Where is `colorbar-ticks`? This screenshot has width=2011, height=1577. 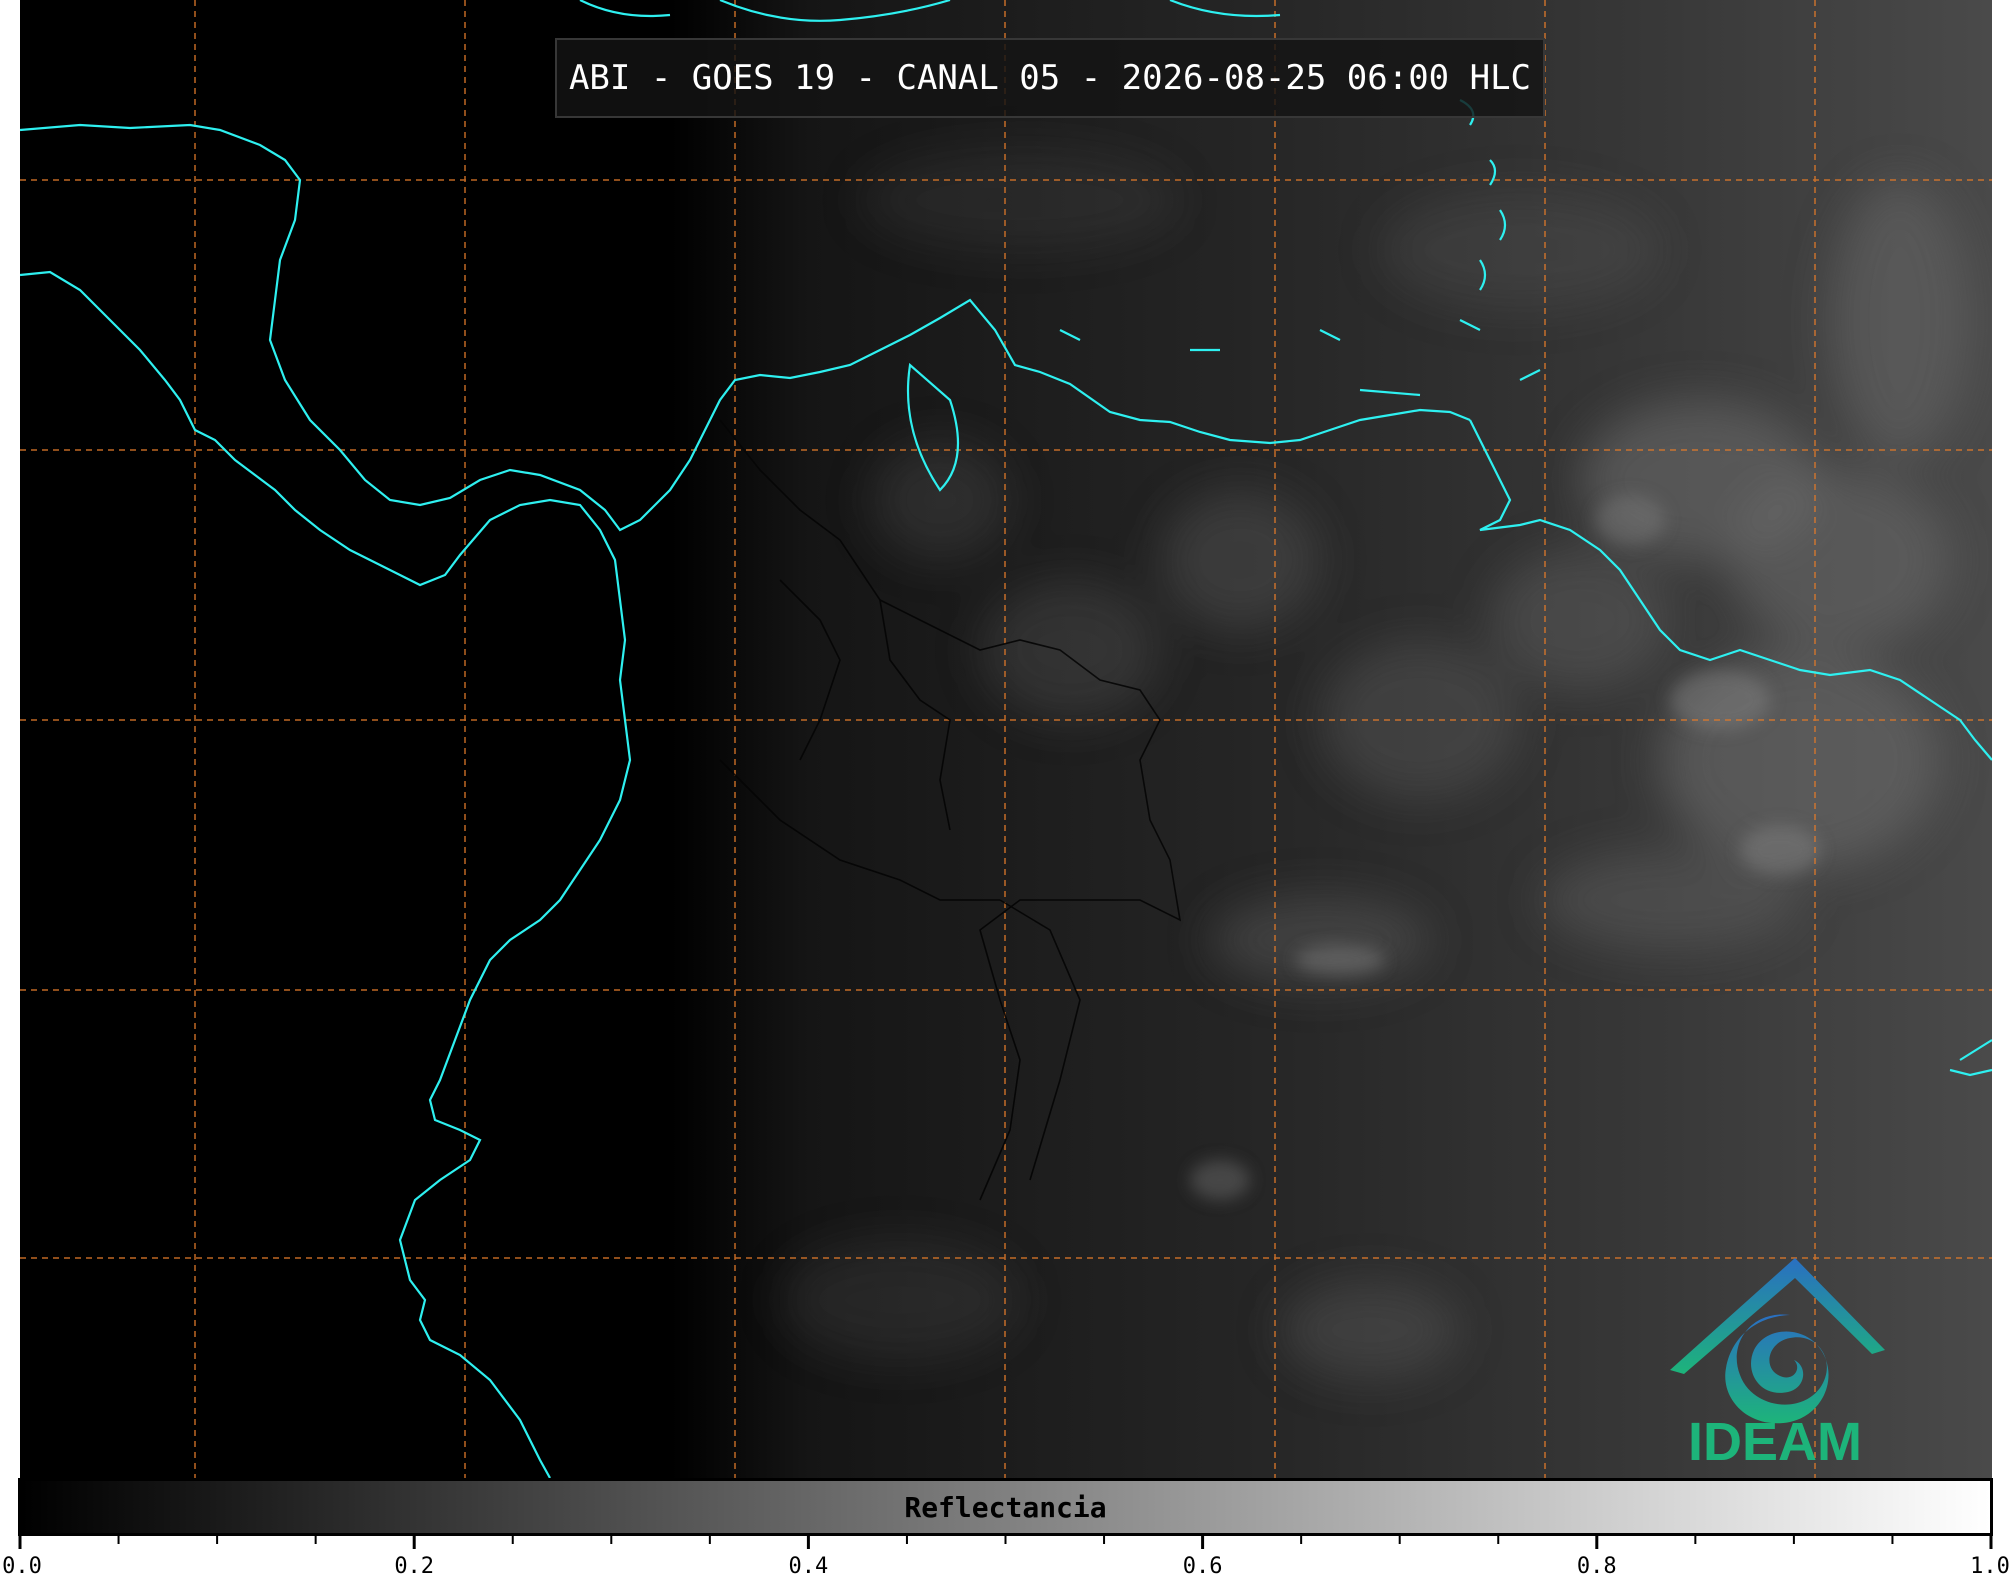
colorbar-ticks is located at coordinates (1005, 1542).